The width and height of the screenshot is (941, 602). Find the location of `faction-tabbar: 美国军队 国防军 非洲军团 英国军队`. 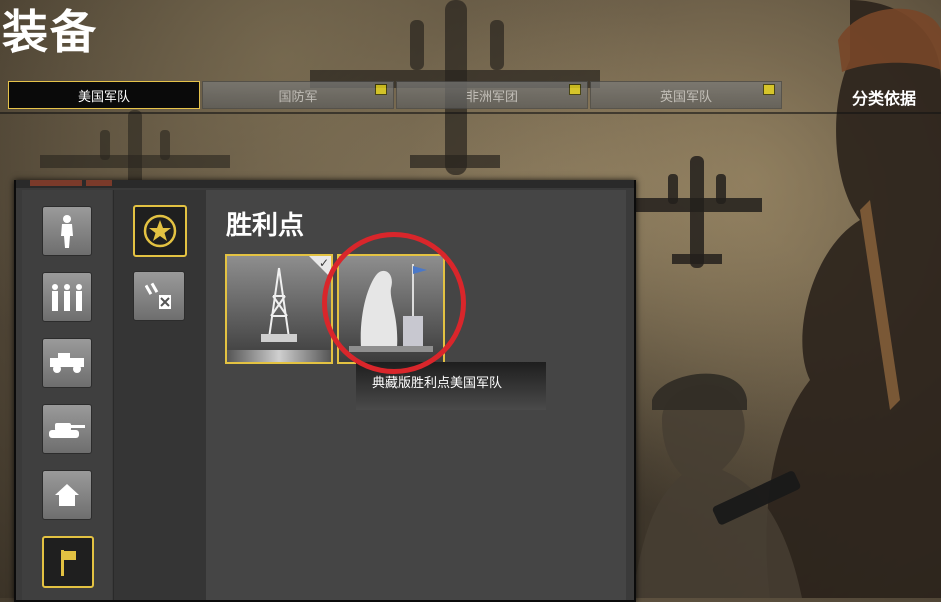

faction-tabbar: 美国军队 国防军 非洲军团 英国军队 is located at coordinates (396, 95).